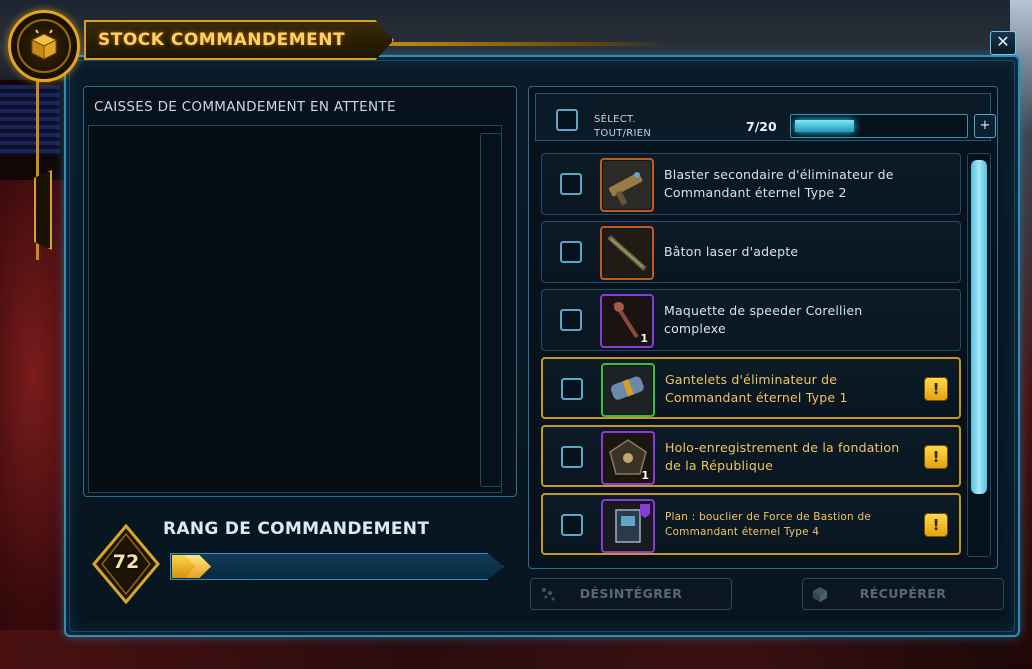 This screenshot has width=1032, height=669. What do you see at coordinates (979, 327) in the screenshot?
I see `inventory-scrollbar-thumb` at bounding box center [979, 327].